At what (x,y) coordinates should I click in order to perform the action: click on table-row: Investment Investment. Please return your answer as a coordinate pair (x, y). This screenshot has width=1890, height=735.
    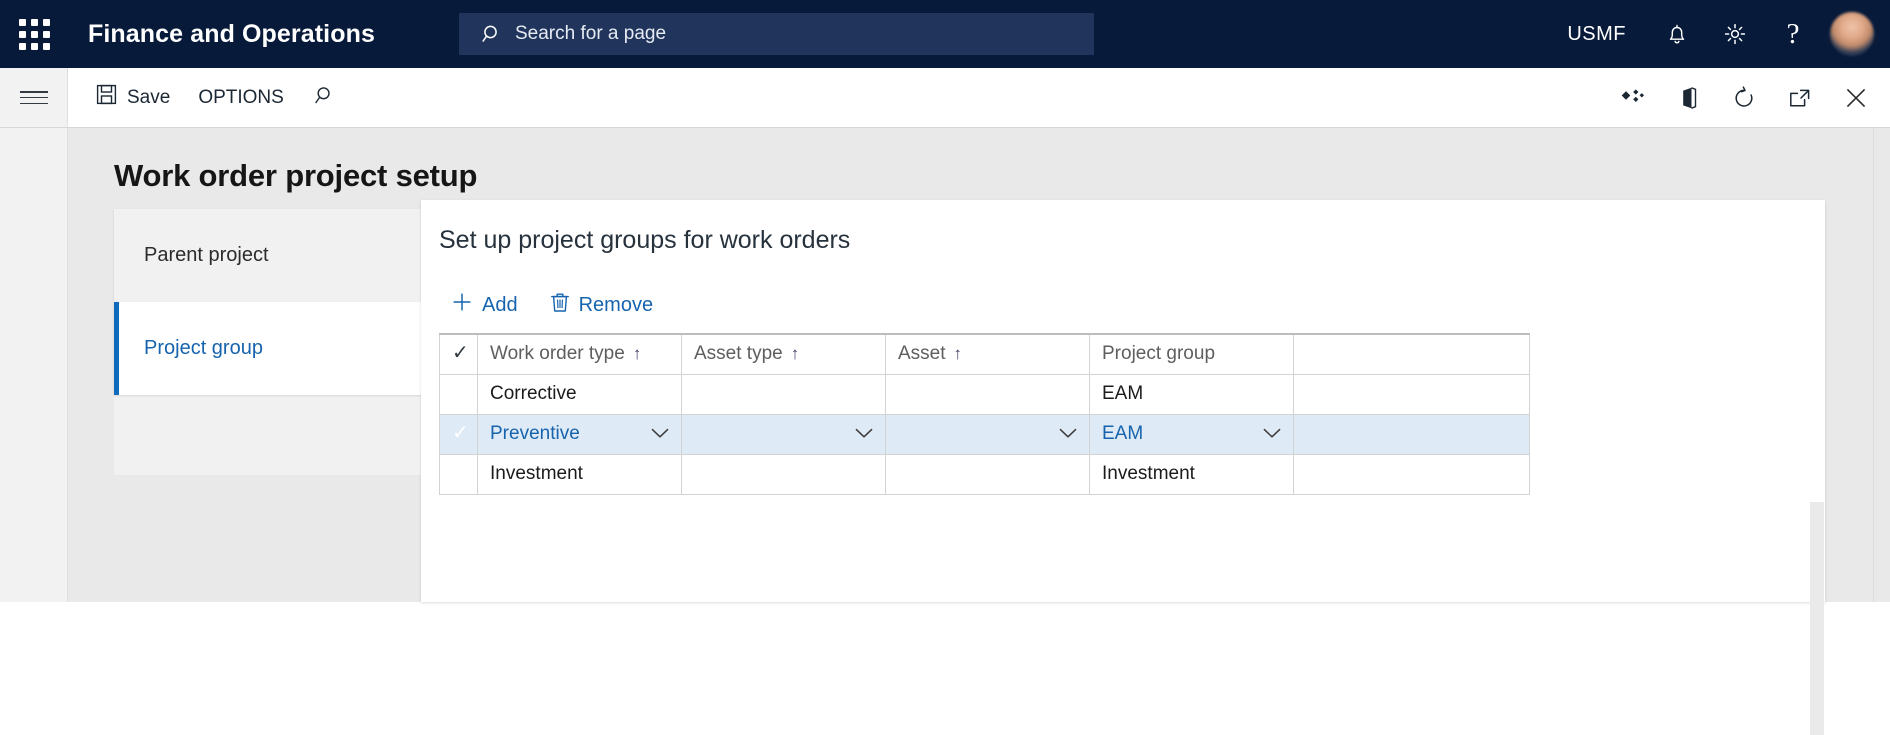
    Looking at the image, I should click on (985, 474).